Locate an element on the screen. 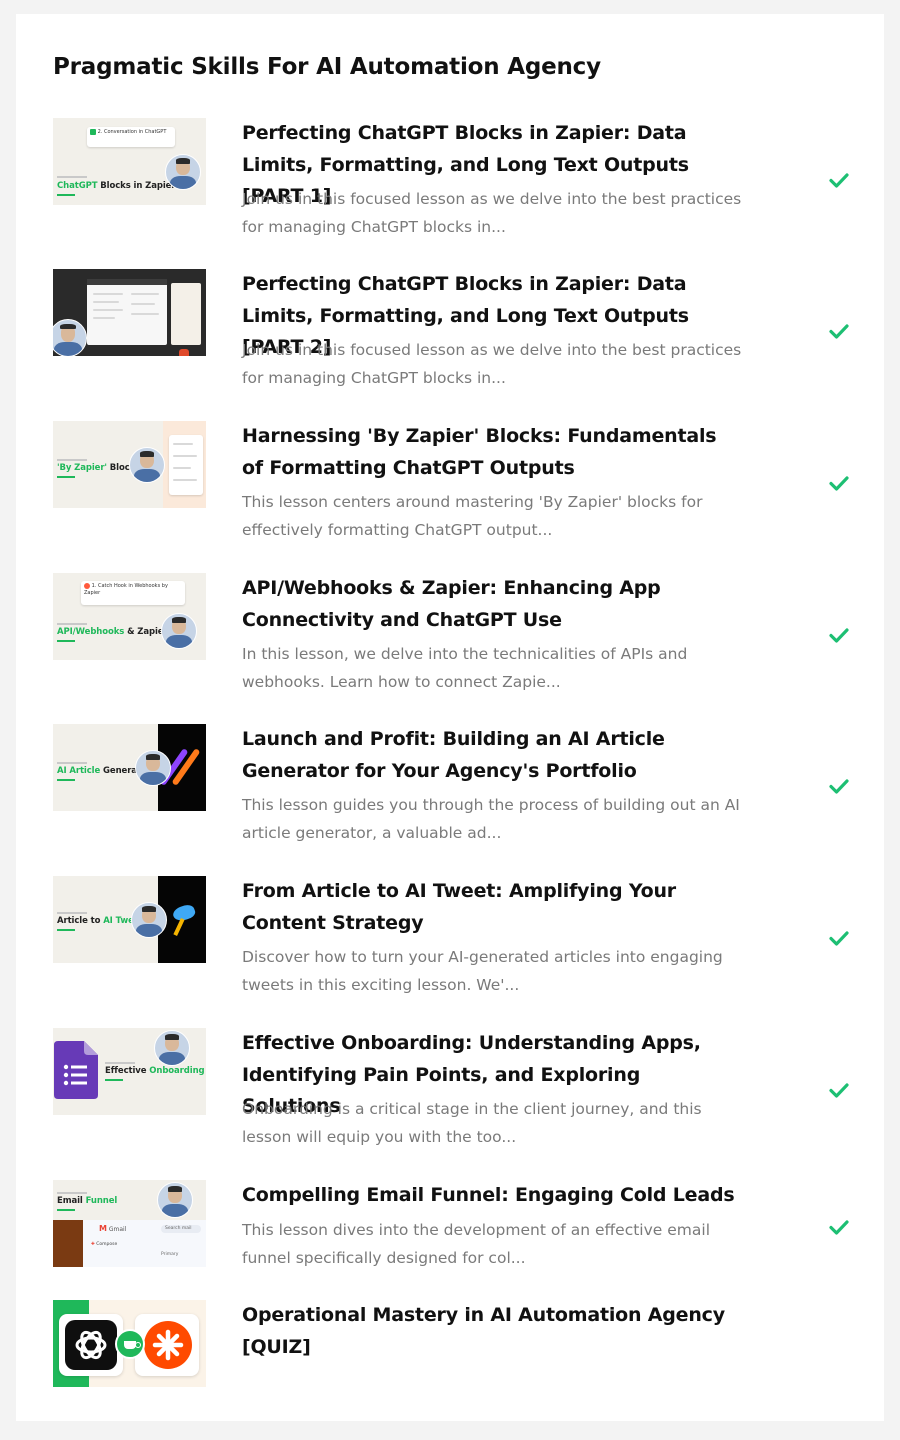  thumbnail-step-card: 1. Catch Hook in Webhooks by Zapier is located at coordinates (133, 593).